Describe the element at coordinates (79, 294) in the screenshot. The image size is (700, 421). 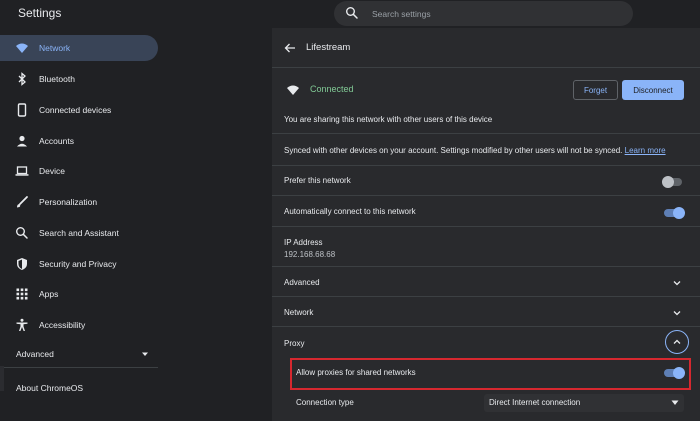
I see `sidebar-item-apps: Apps` at that location.